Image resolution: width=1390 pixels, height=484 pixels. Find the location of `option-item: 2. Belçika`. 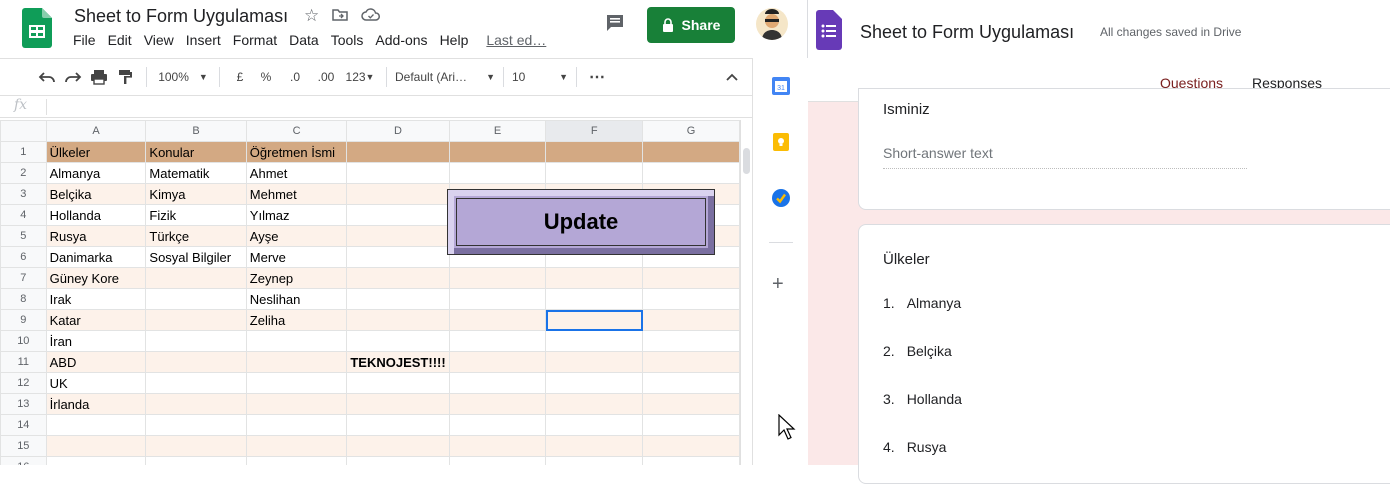

option-item: 2. Belçika is located at coordinates (917, 351).